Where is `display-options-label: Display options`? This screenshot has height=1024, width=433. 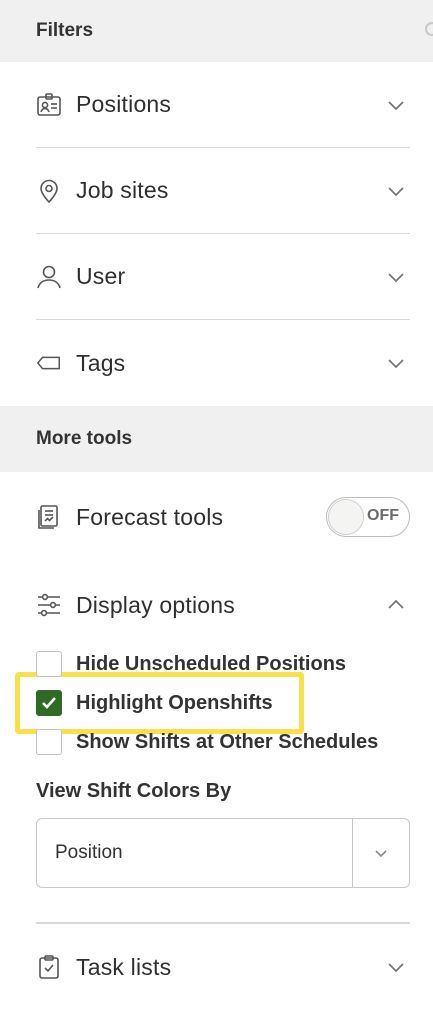
display-options-label: Display options is located at coordinates (155, 604).